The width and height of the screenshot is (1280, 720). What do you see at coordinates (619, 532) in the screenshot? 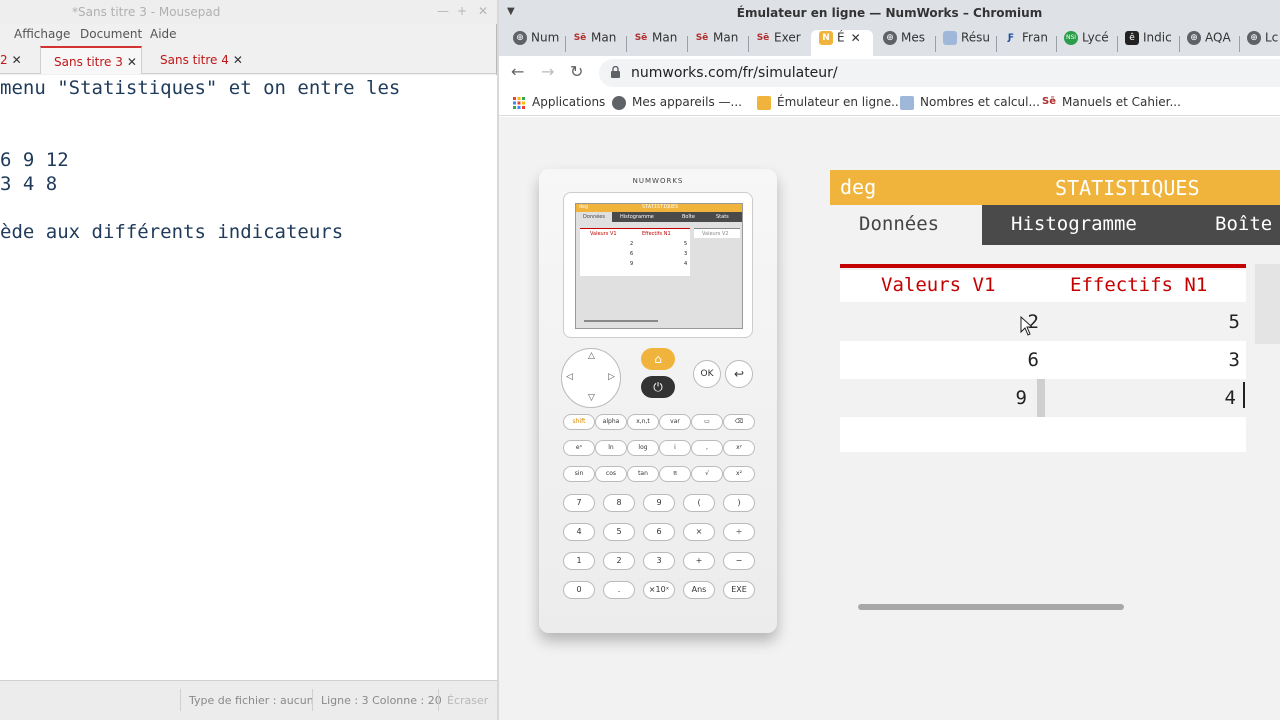
I see `key-5: 5` at bounding box center [619, 532].